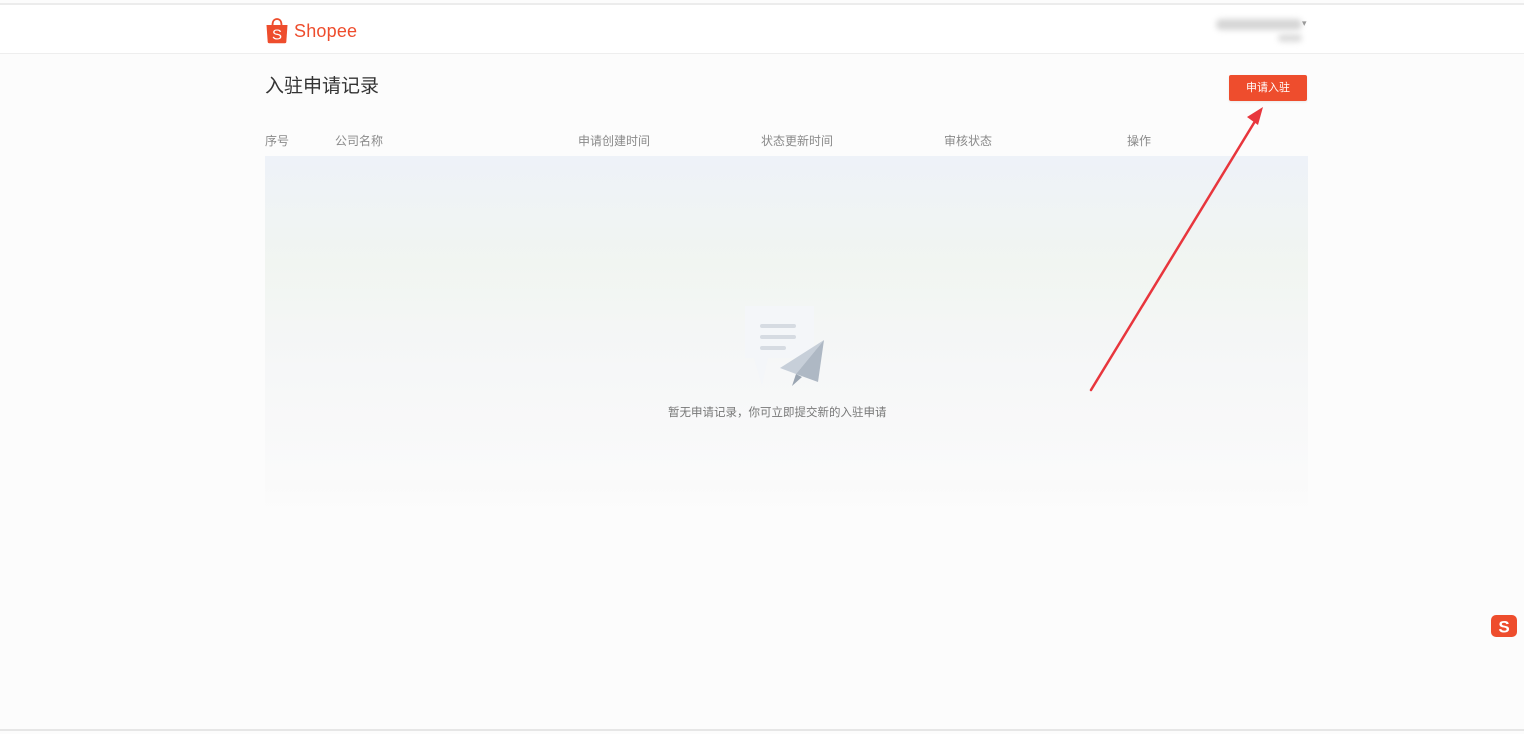 The image size is (1524, 734). I want to click on shopee-logo: S Shopee, so click(311, 31).